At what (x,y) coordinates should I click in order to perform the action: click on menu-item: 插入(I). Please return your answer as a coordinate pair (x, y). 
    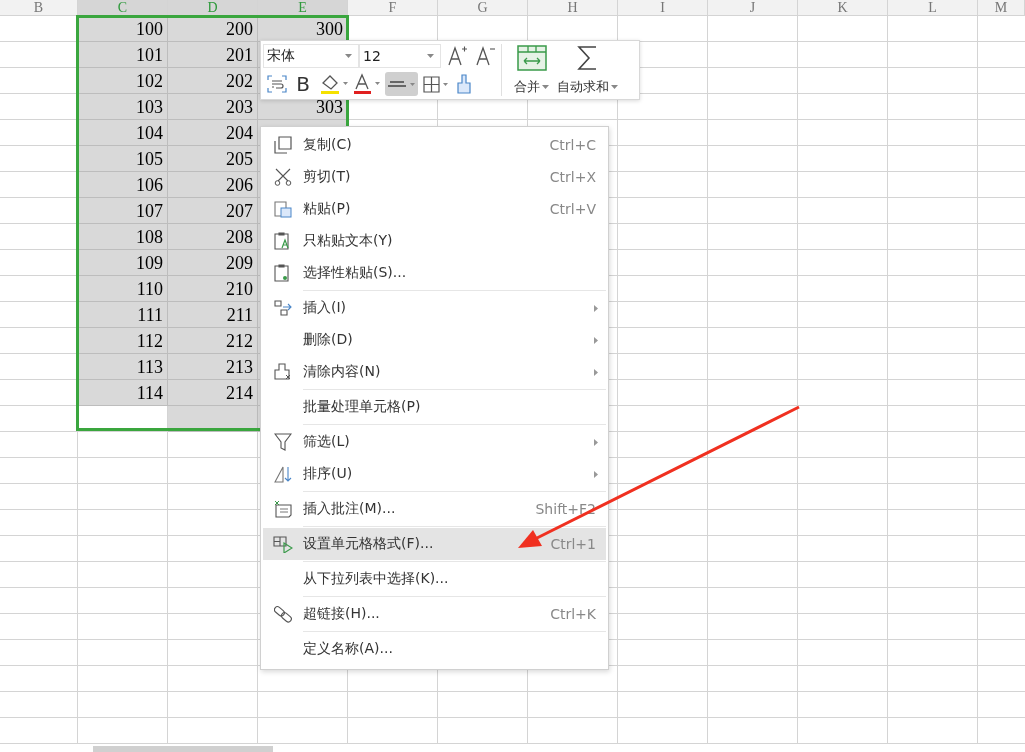
    Looking at the image, I should click on (434, 308).